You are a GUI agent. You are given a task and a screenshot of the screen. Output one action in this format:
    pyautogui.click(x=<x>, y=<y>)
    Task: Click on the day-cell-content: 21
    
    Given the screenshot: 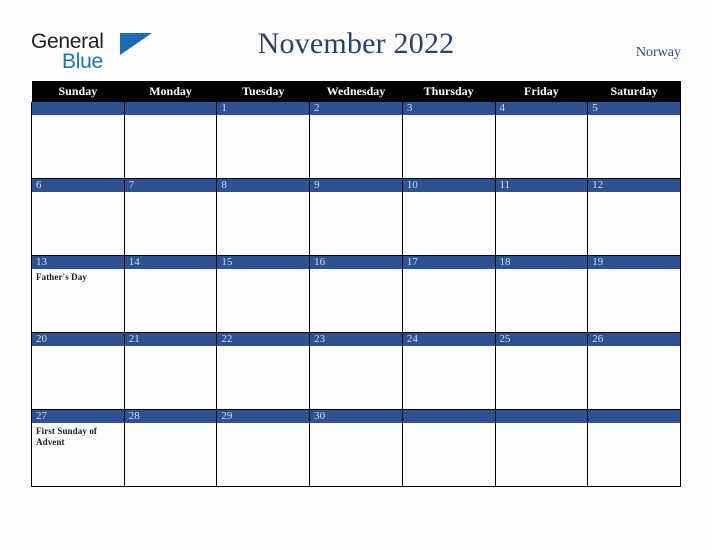 What is the action you would take?
    pyautogui.click(x=170, y=371)
    